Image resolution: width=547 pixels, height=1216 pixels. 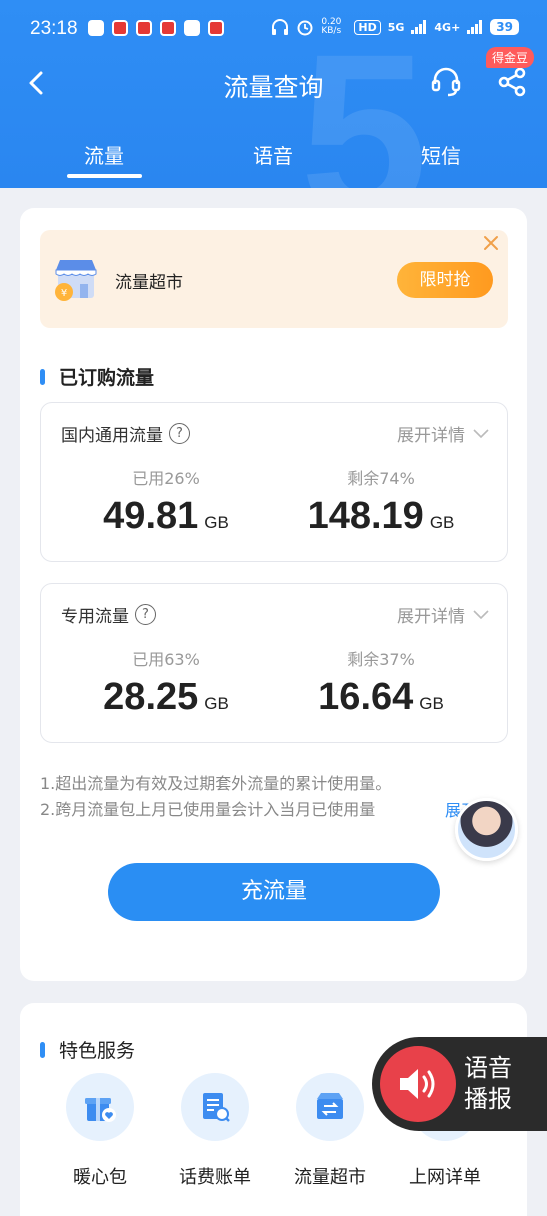 I want to click on market-label: 流量超市, so click(x=149, y=283).